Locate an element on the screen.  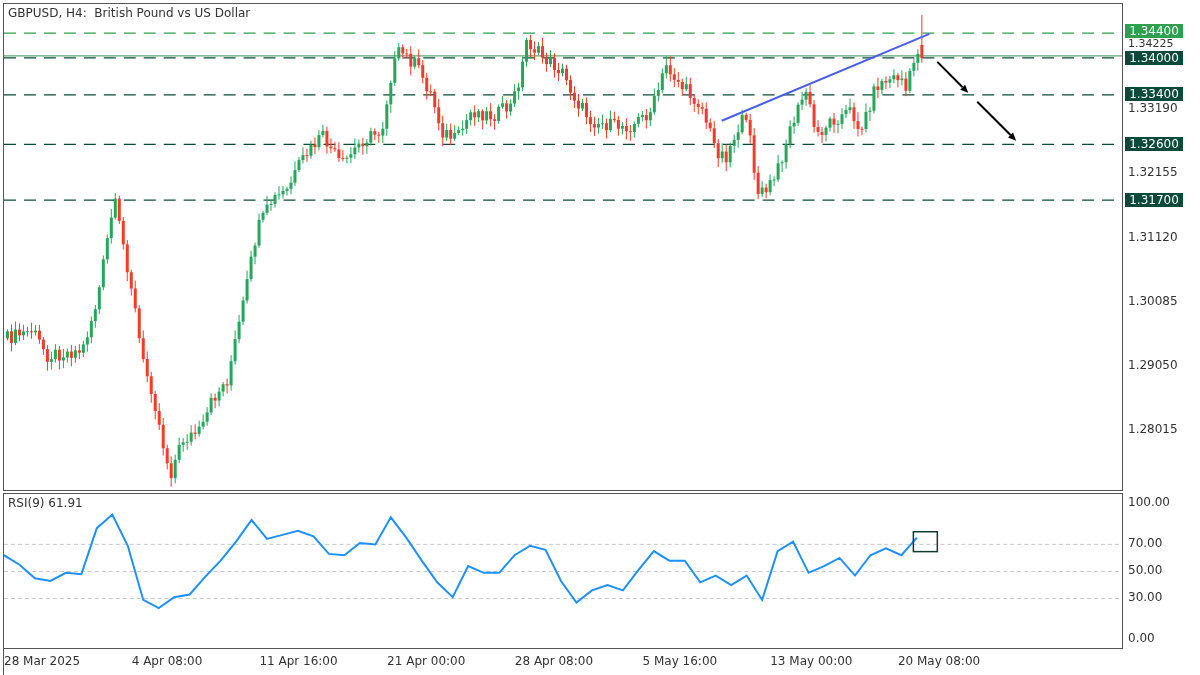
rsi-tick-label: 50.00 is located at coordinates (1145, 569).